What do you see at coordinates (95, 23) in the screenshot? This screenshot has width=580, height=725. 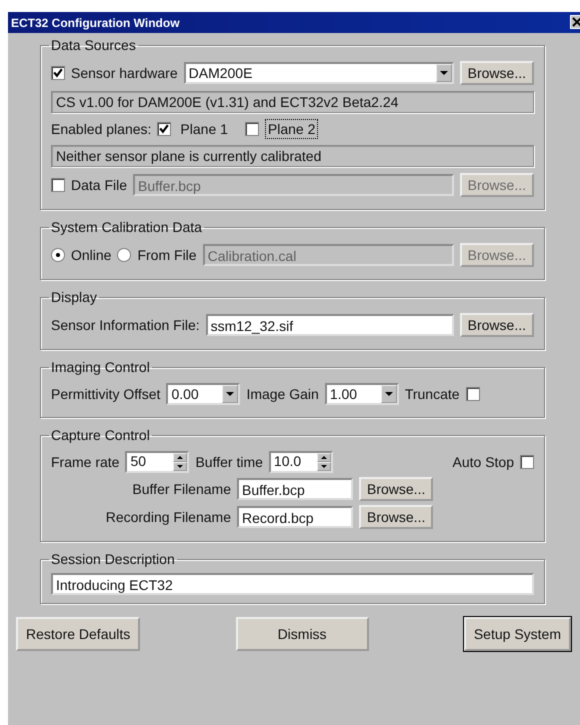 I see `window-title: ECT32 Configuration Window` at bounding box center [95, 23].